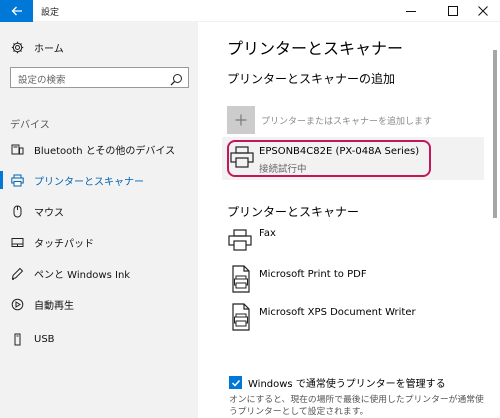 This screenshot has height=418, width=500. Describe the element at coordinates (42, 80) in the screenshot. I see `search-placeholder: 設定の検索` at that location.